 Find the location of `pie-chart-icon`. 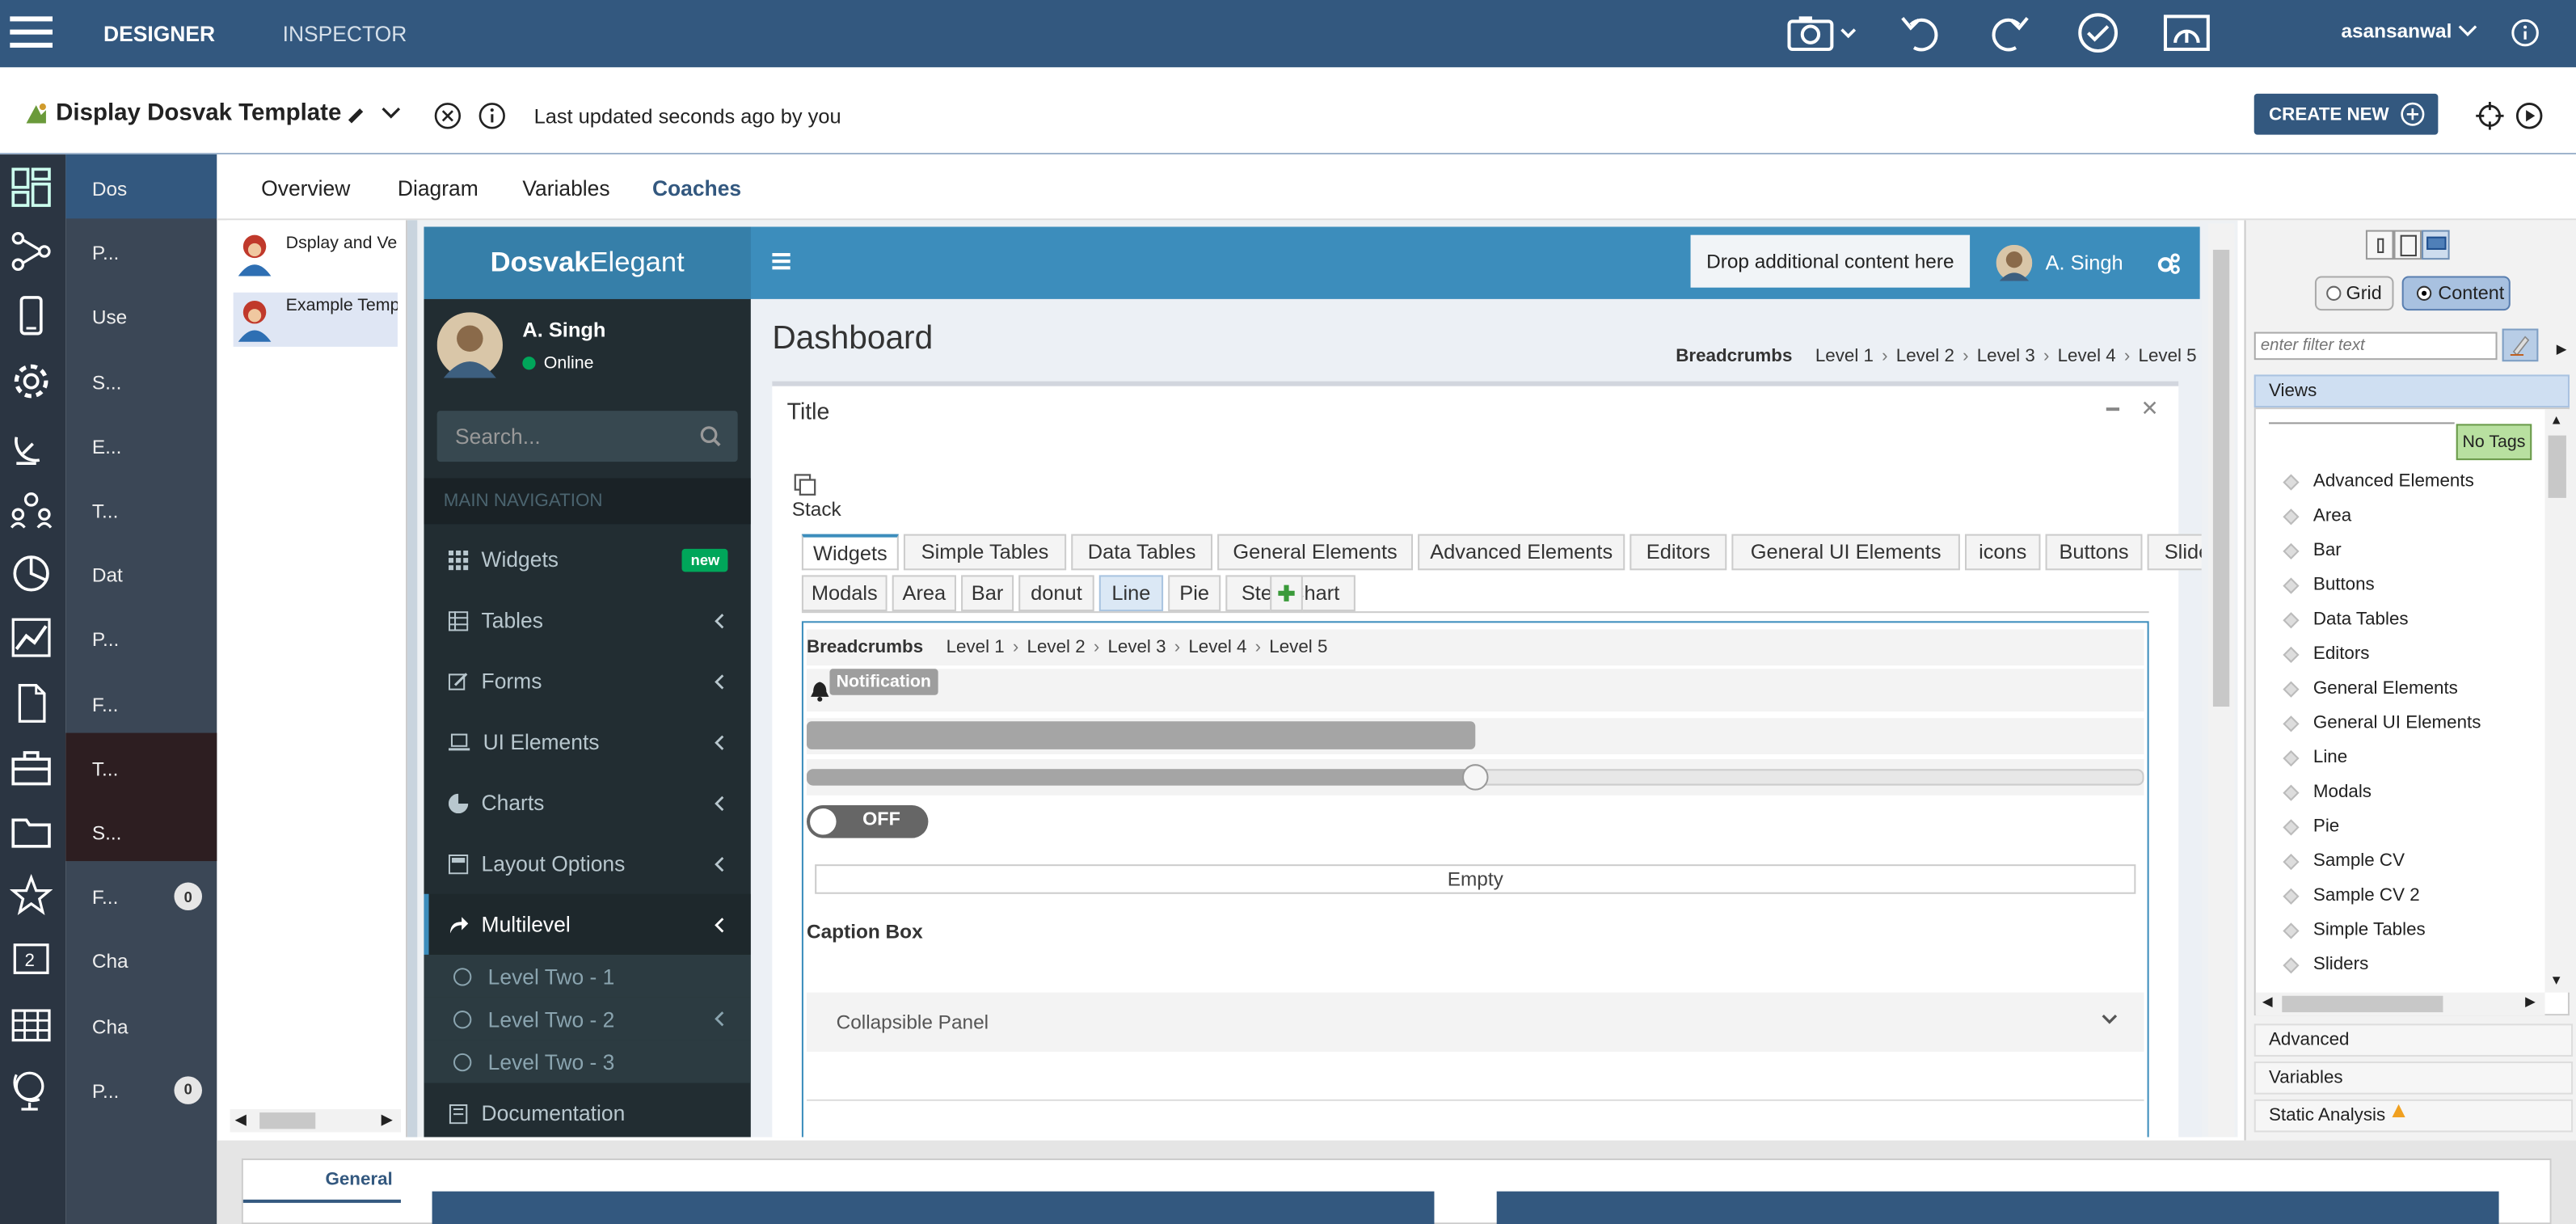

pie-chart-icon is located at coordinates (31, 573).